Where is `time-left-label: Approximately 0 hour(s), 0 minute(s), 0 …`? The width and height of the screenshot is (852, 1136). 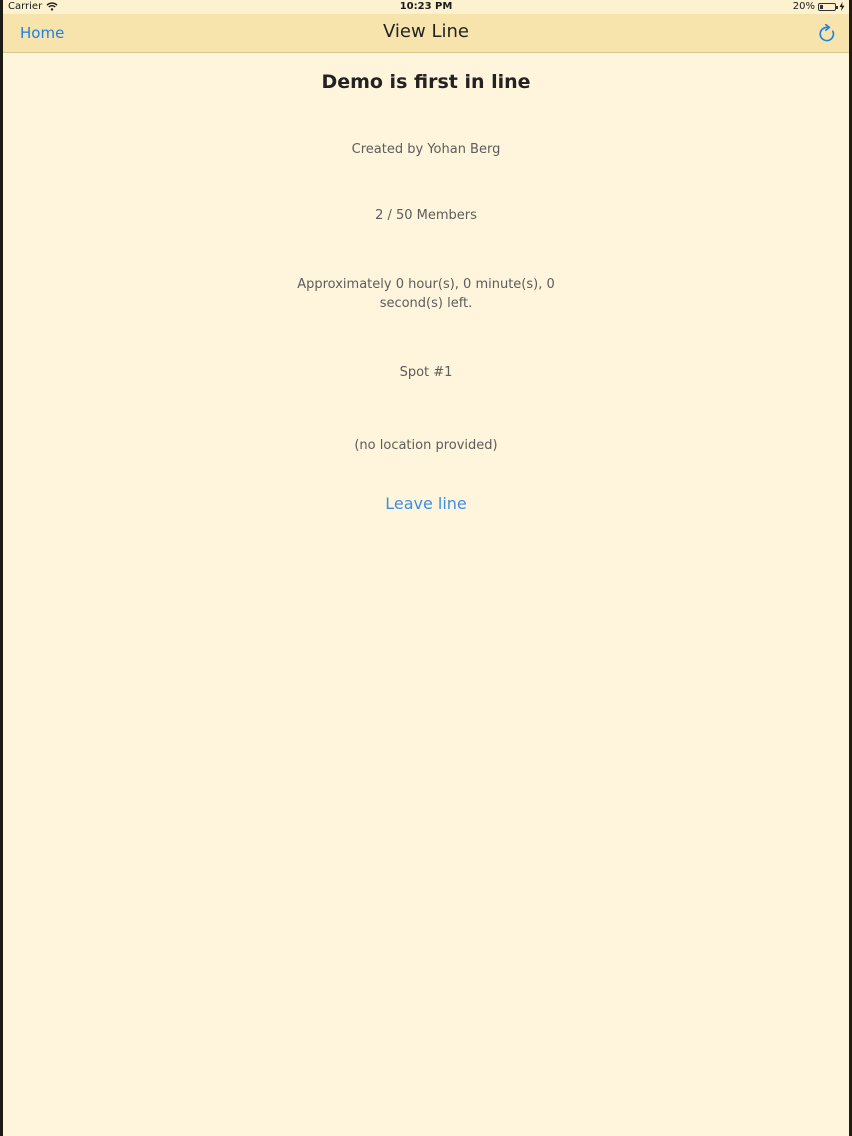
time-left-label: Approximately 0 hour(s), 0 minute(s), 0 … is located at coordinates (426, 294).